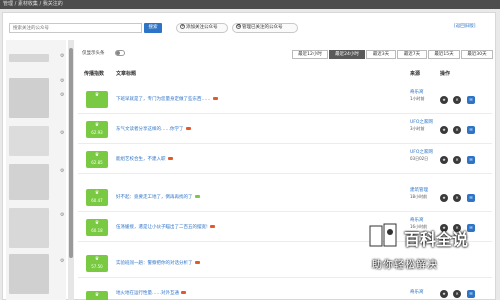 The height and width of the screenshot is (300, 500). I want to click on article-title: 实验班闯一趟：警察把你的对话分析了, so click(158, 263).